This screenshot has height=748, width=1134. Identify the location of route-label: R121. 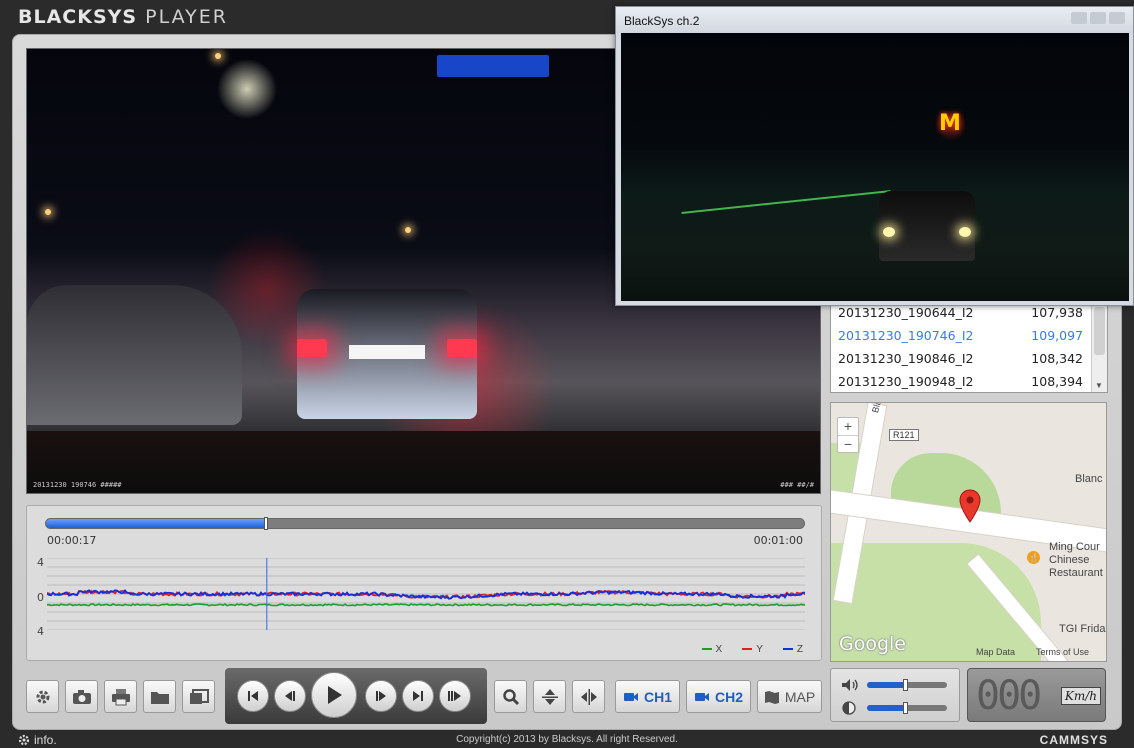
(904, 435).